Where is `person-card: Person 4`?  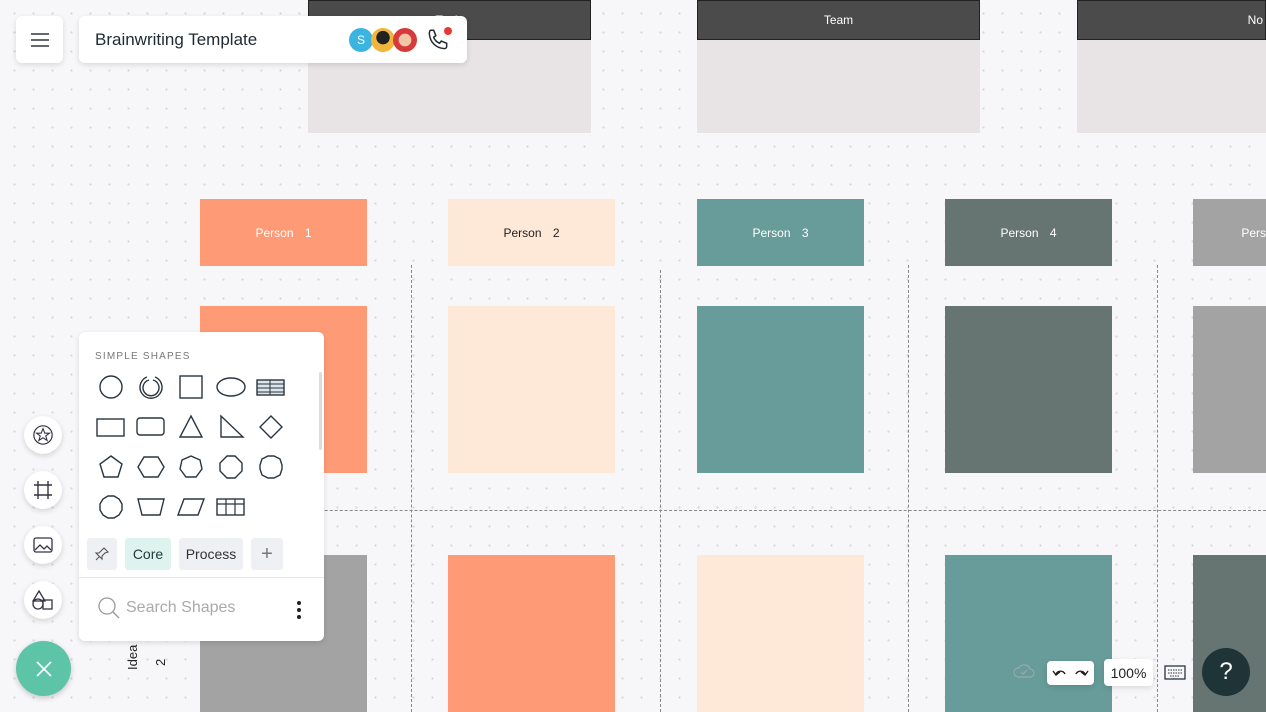
person-card: Person 4 is located at coordinates (1028, 232).